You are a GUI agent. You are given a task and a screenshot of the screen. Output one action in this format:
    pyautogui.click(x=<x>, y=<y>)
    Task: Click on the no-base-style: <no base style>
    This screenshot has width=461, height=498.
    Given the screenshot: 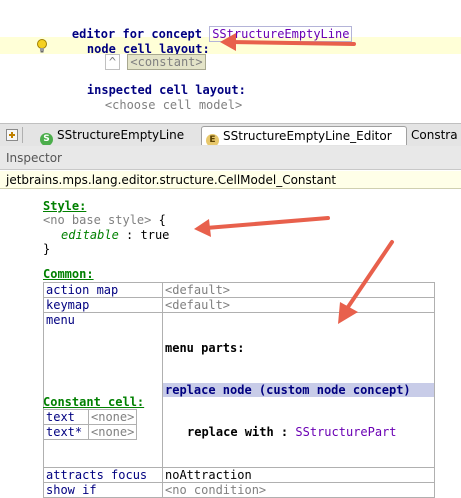 What is the action you would take?
    pyautogui.click(x=97, y=220)
    